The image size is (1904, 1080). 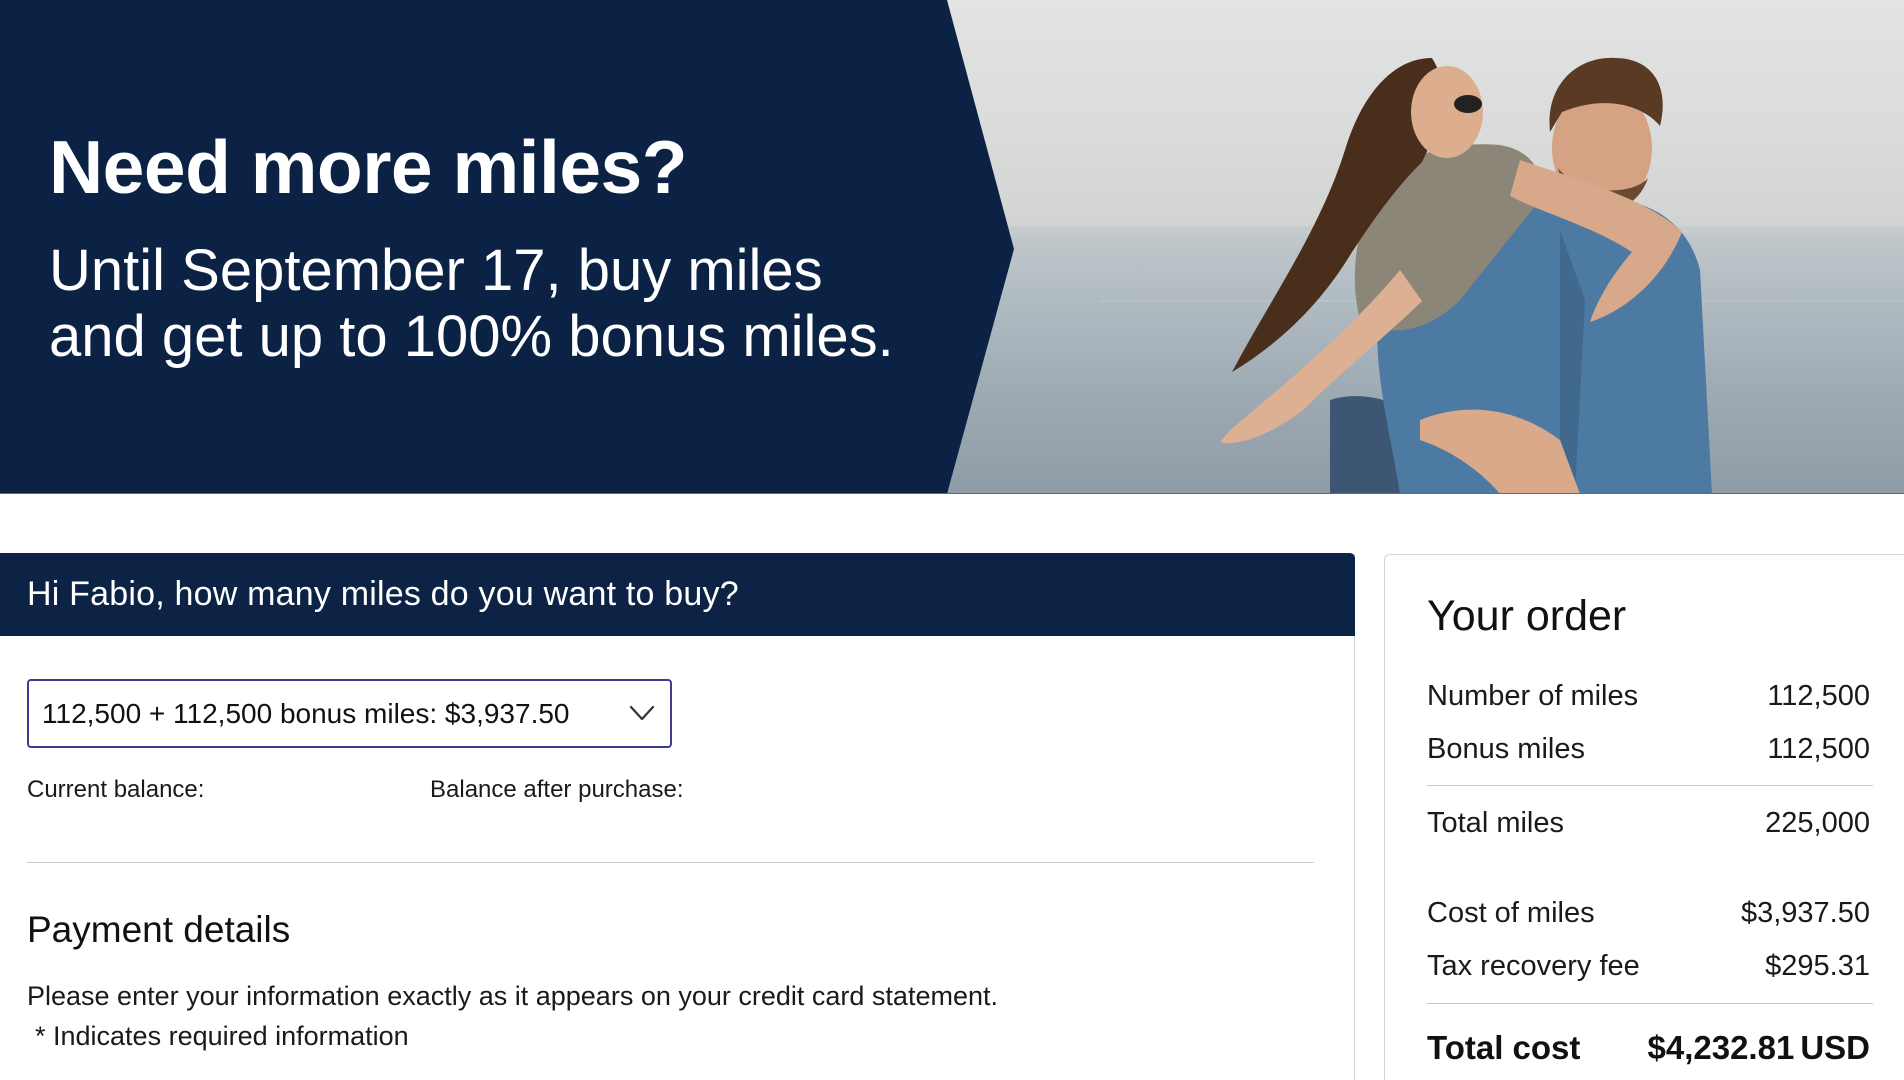 What do you see at coordinates (436, 270) in the screenshot?
I see `banner-subline-1: Until September 17, buy miles` at bounding box center [436, 270].